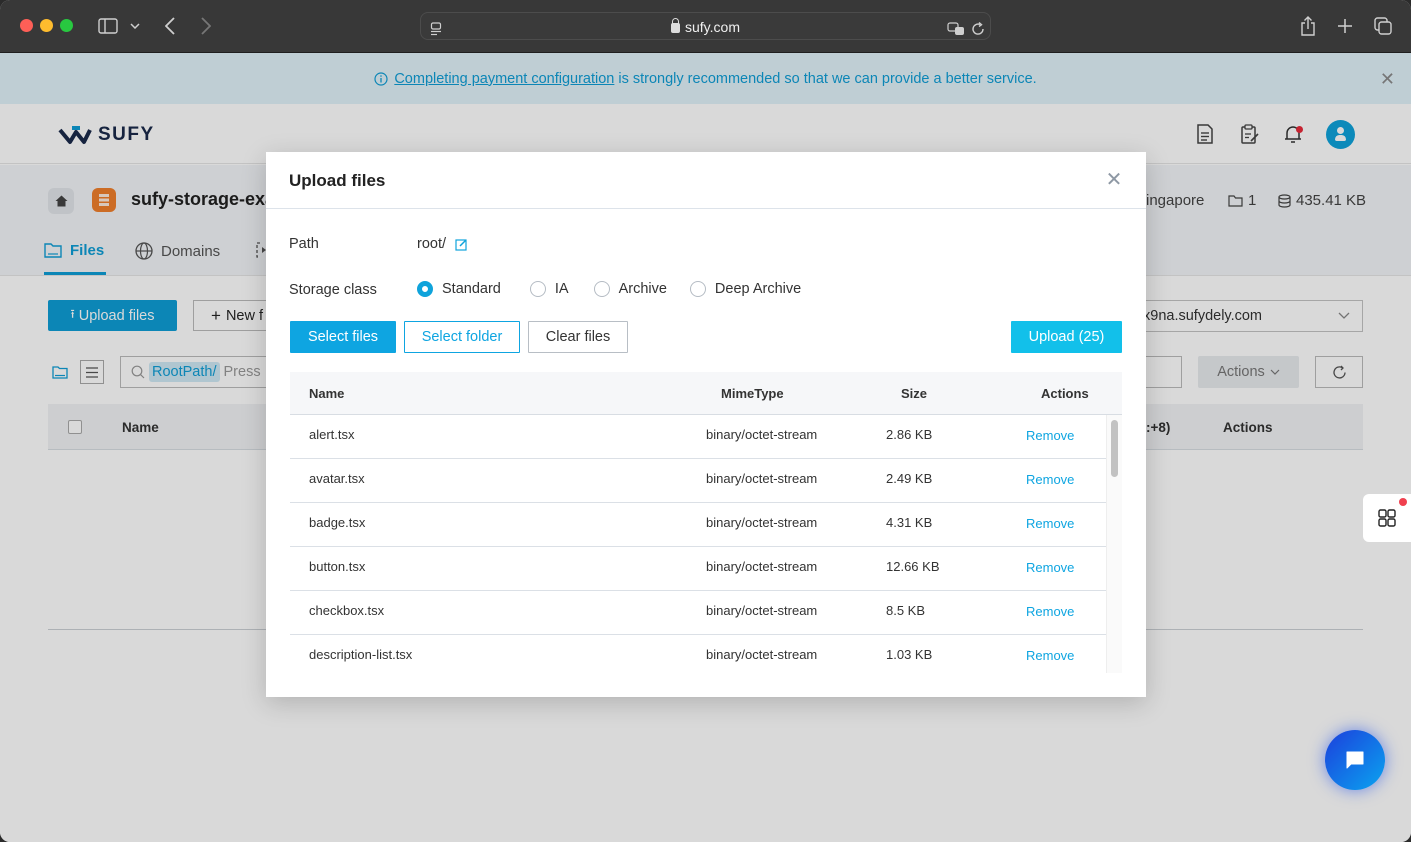  What do you see at coordinates (706, 180) in the screenshot?
I see `modal-header: Upload files ✕` at bounding box center [706, 180].